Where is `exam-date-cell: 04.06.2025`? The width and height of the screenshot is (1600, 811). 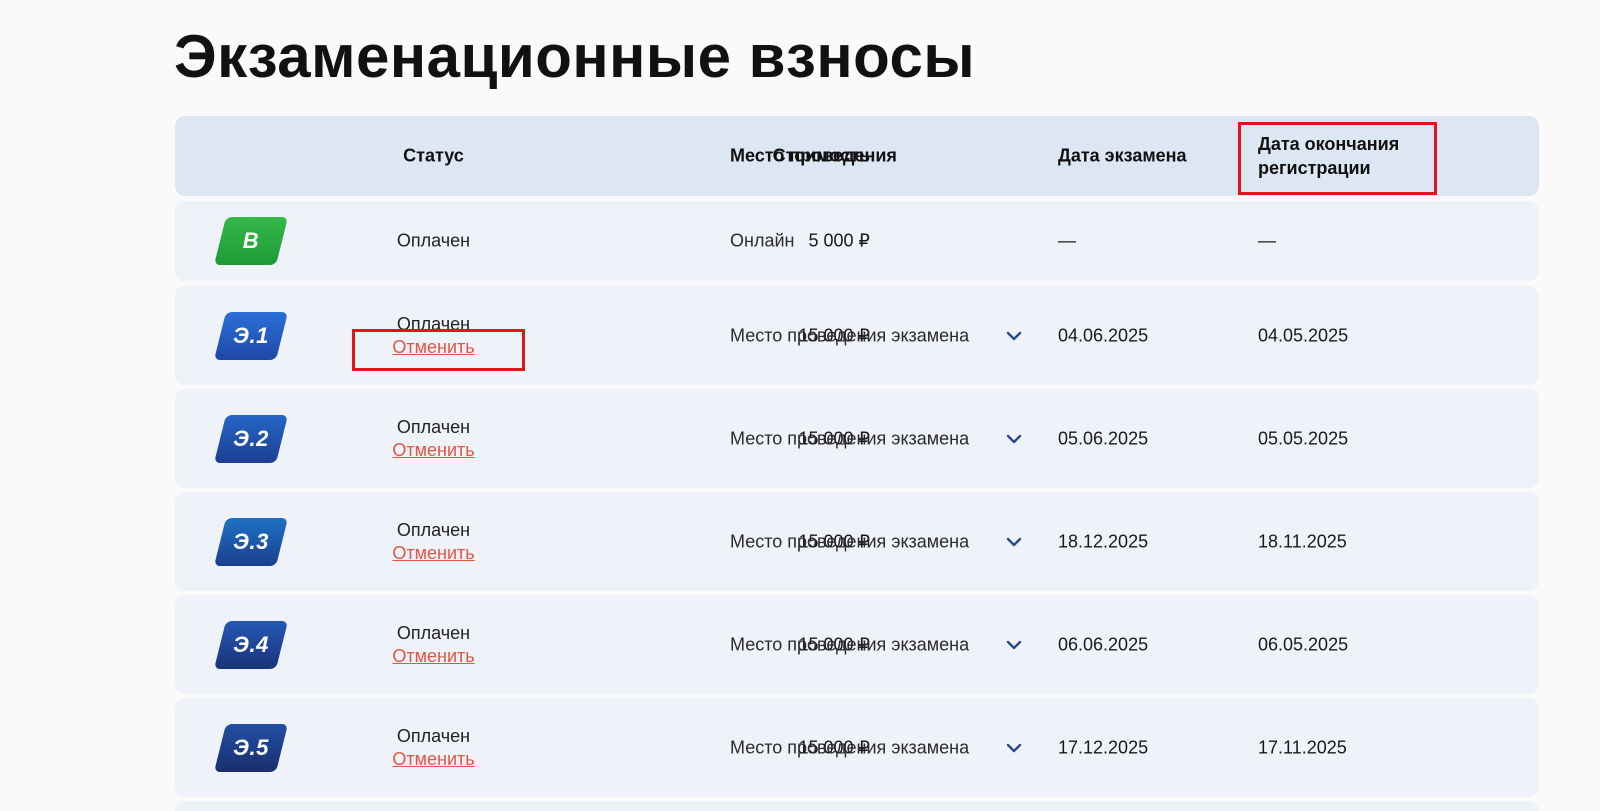 exam-date-cell: 04.06.2025 is located at coordinates (1103, 335).